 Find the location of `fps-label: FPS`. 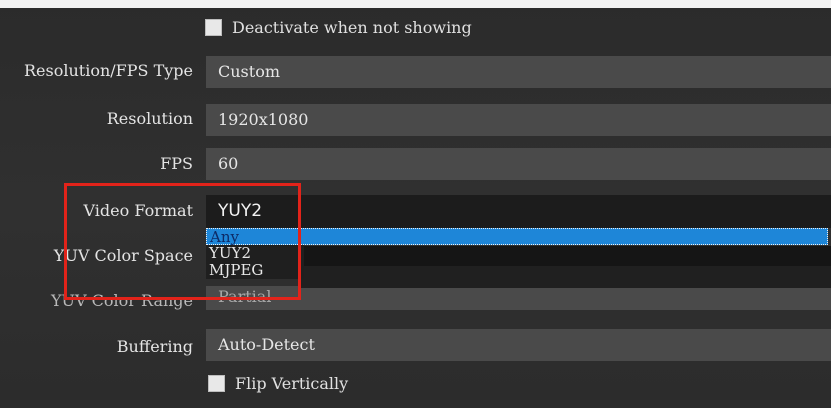

fps-label: FPS is located at coordinates (176, 163).